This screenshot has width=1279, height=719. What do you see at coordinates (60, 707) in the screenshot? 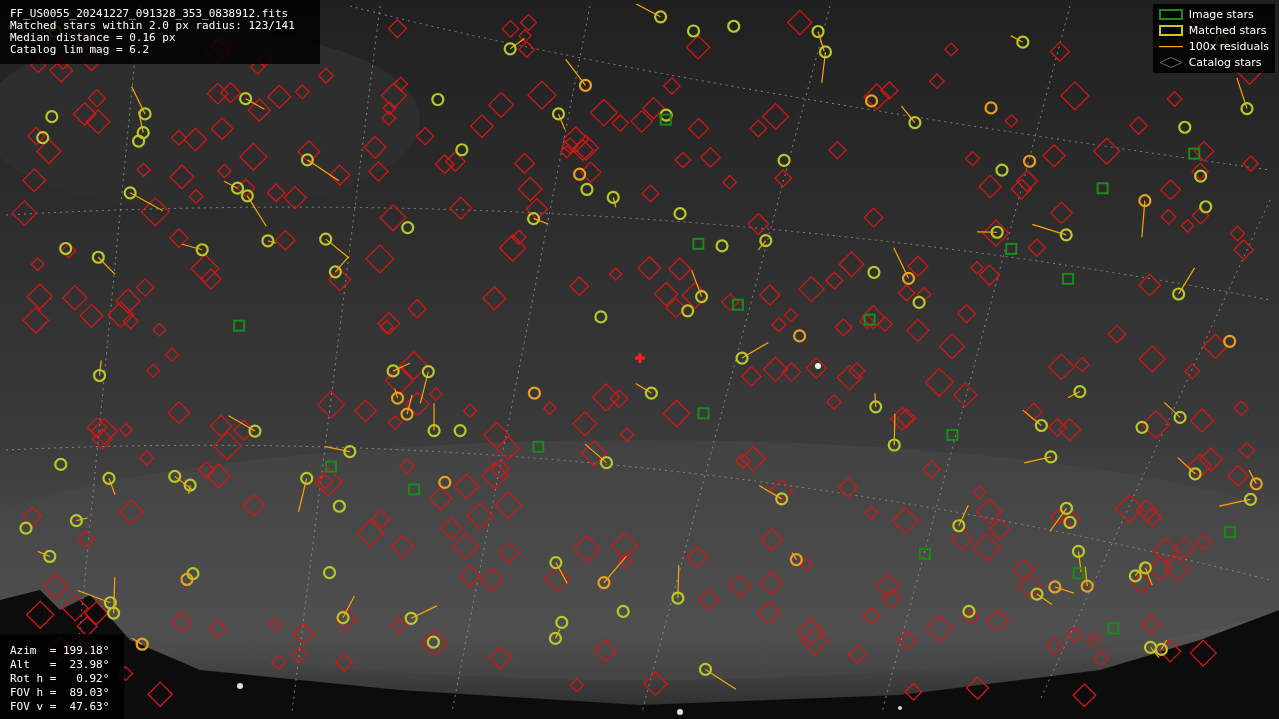
I see `pointing-text: FOV v = 47.63°` at bounding box center [60, 707].